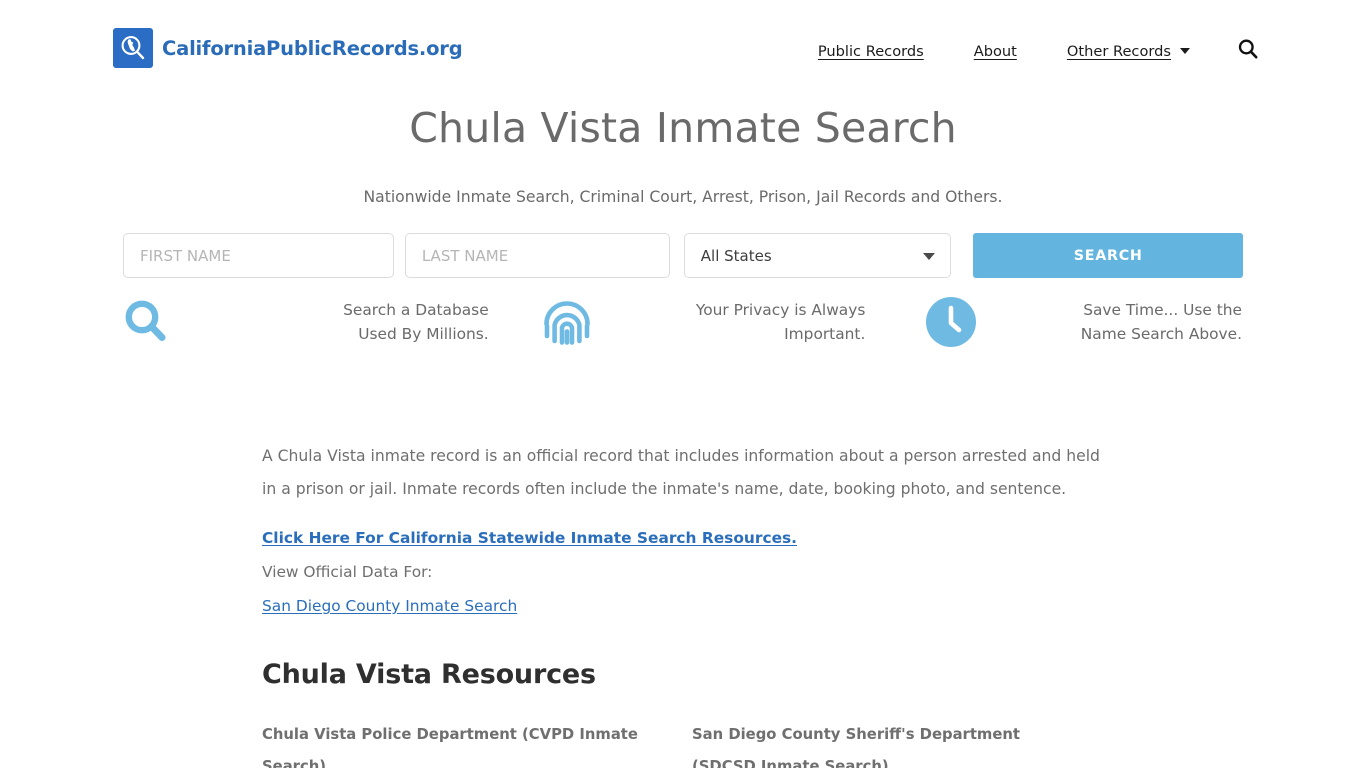 This screenshot has height=768, width=1366. Describe the element at coordinates (423, 334) in the screenshot. I see `feature-line-2: Used By Millions.` at that location.